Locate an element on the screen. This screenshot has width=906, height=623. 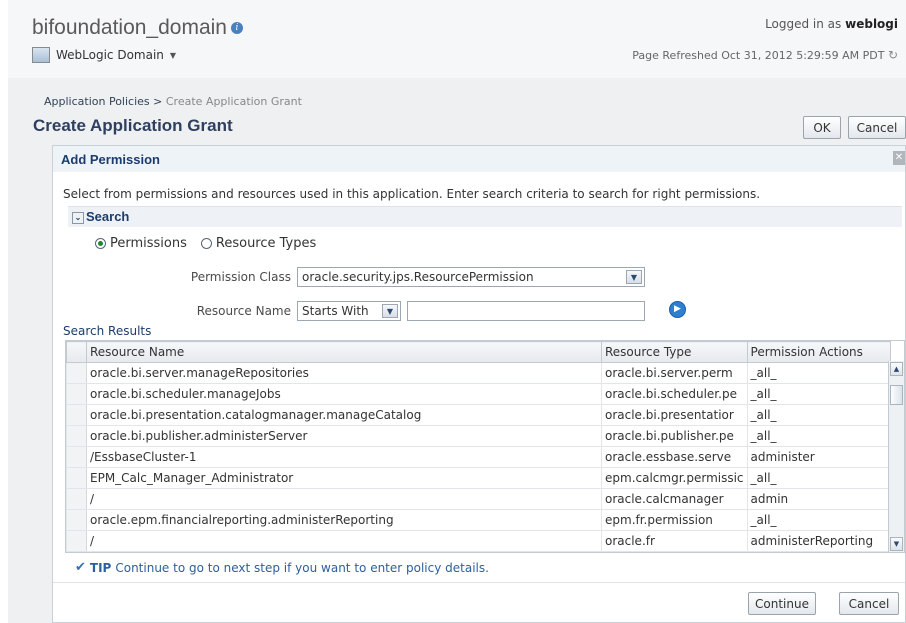
scroll-up-icon: ▲ is located at coordinates (896, 369).